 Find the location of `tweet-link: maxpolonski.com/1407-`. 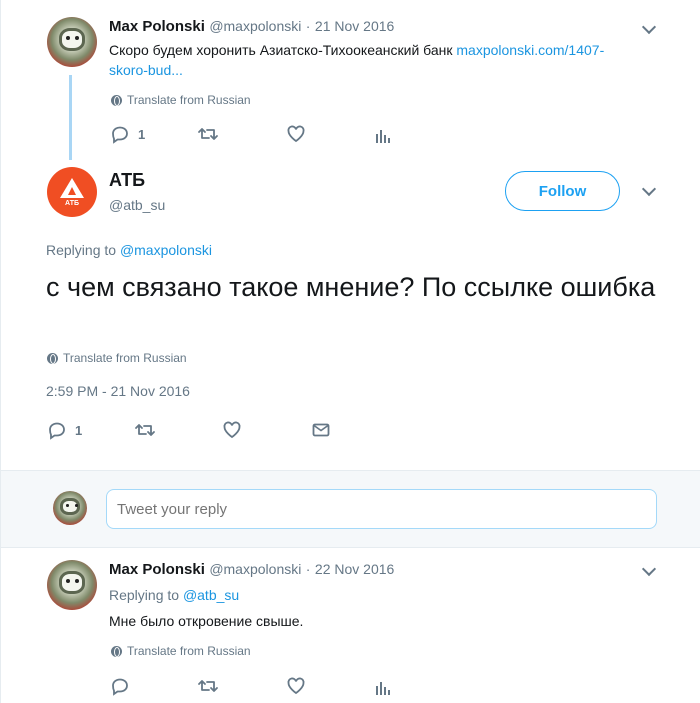

tweet-link: maxpolonski.com/1407- is located at coordinates (530, 50).